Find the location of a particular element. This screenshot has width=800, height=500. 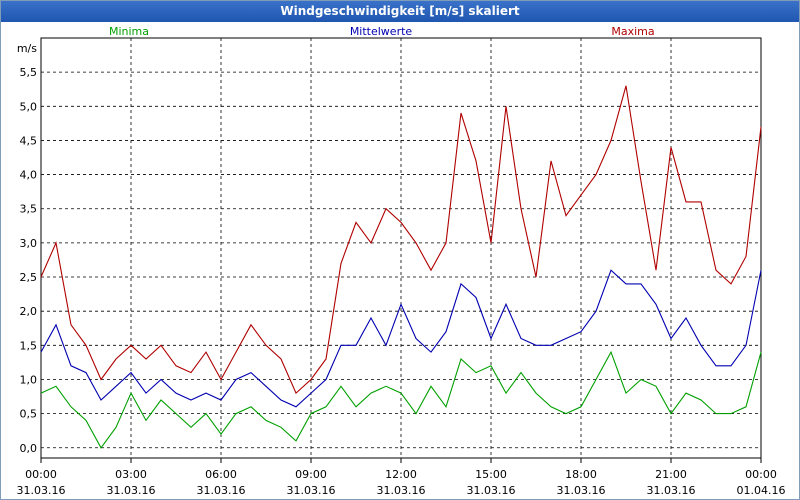

x-tick-time: 06:00 is located at coordinates (221, 474).